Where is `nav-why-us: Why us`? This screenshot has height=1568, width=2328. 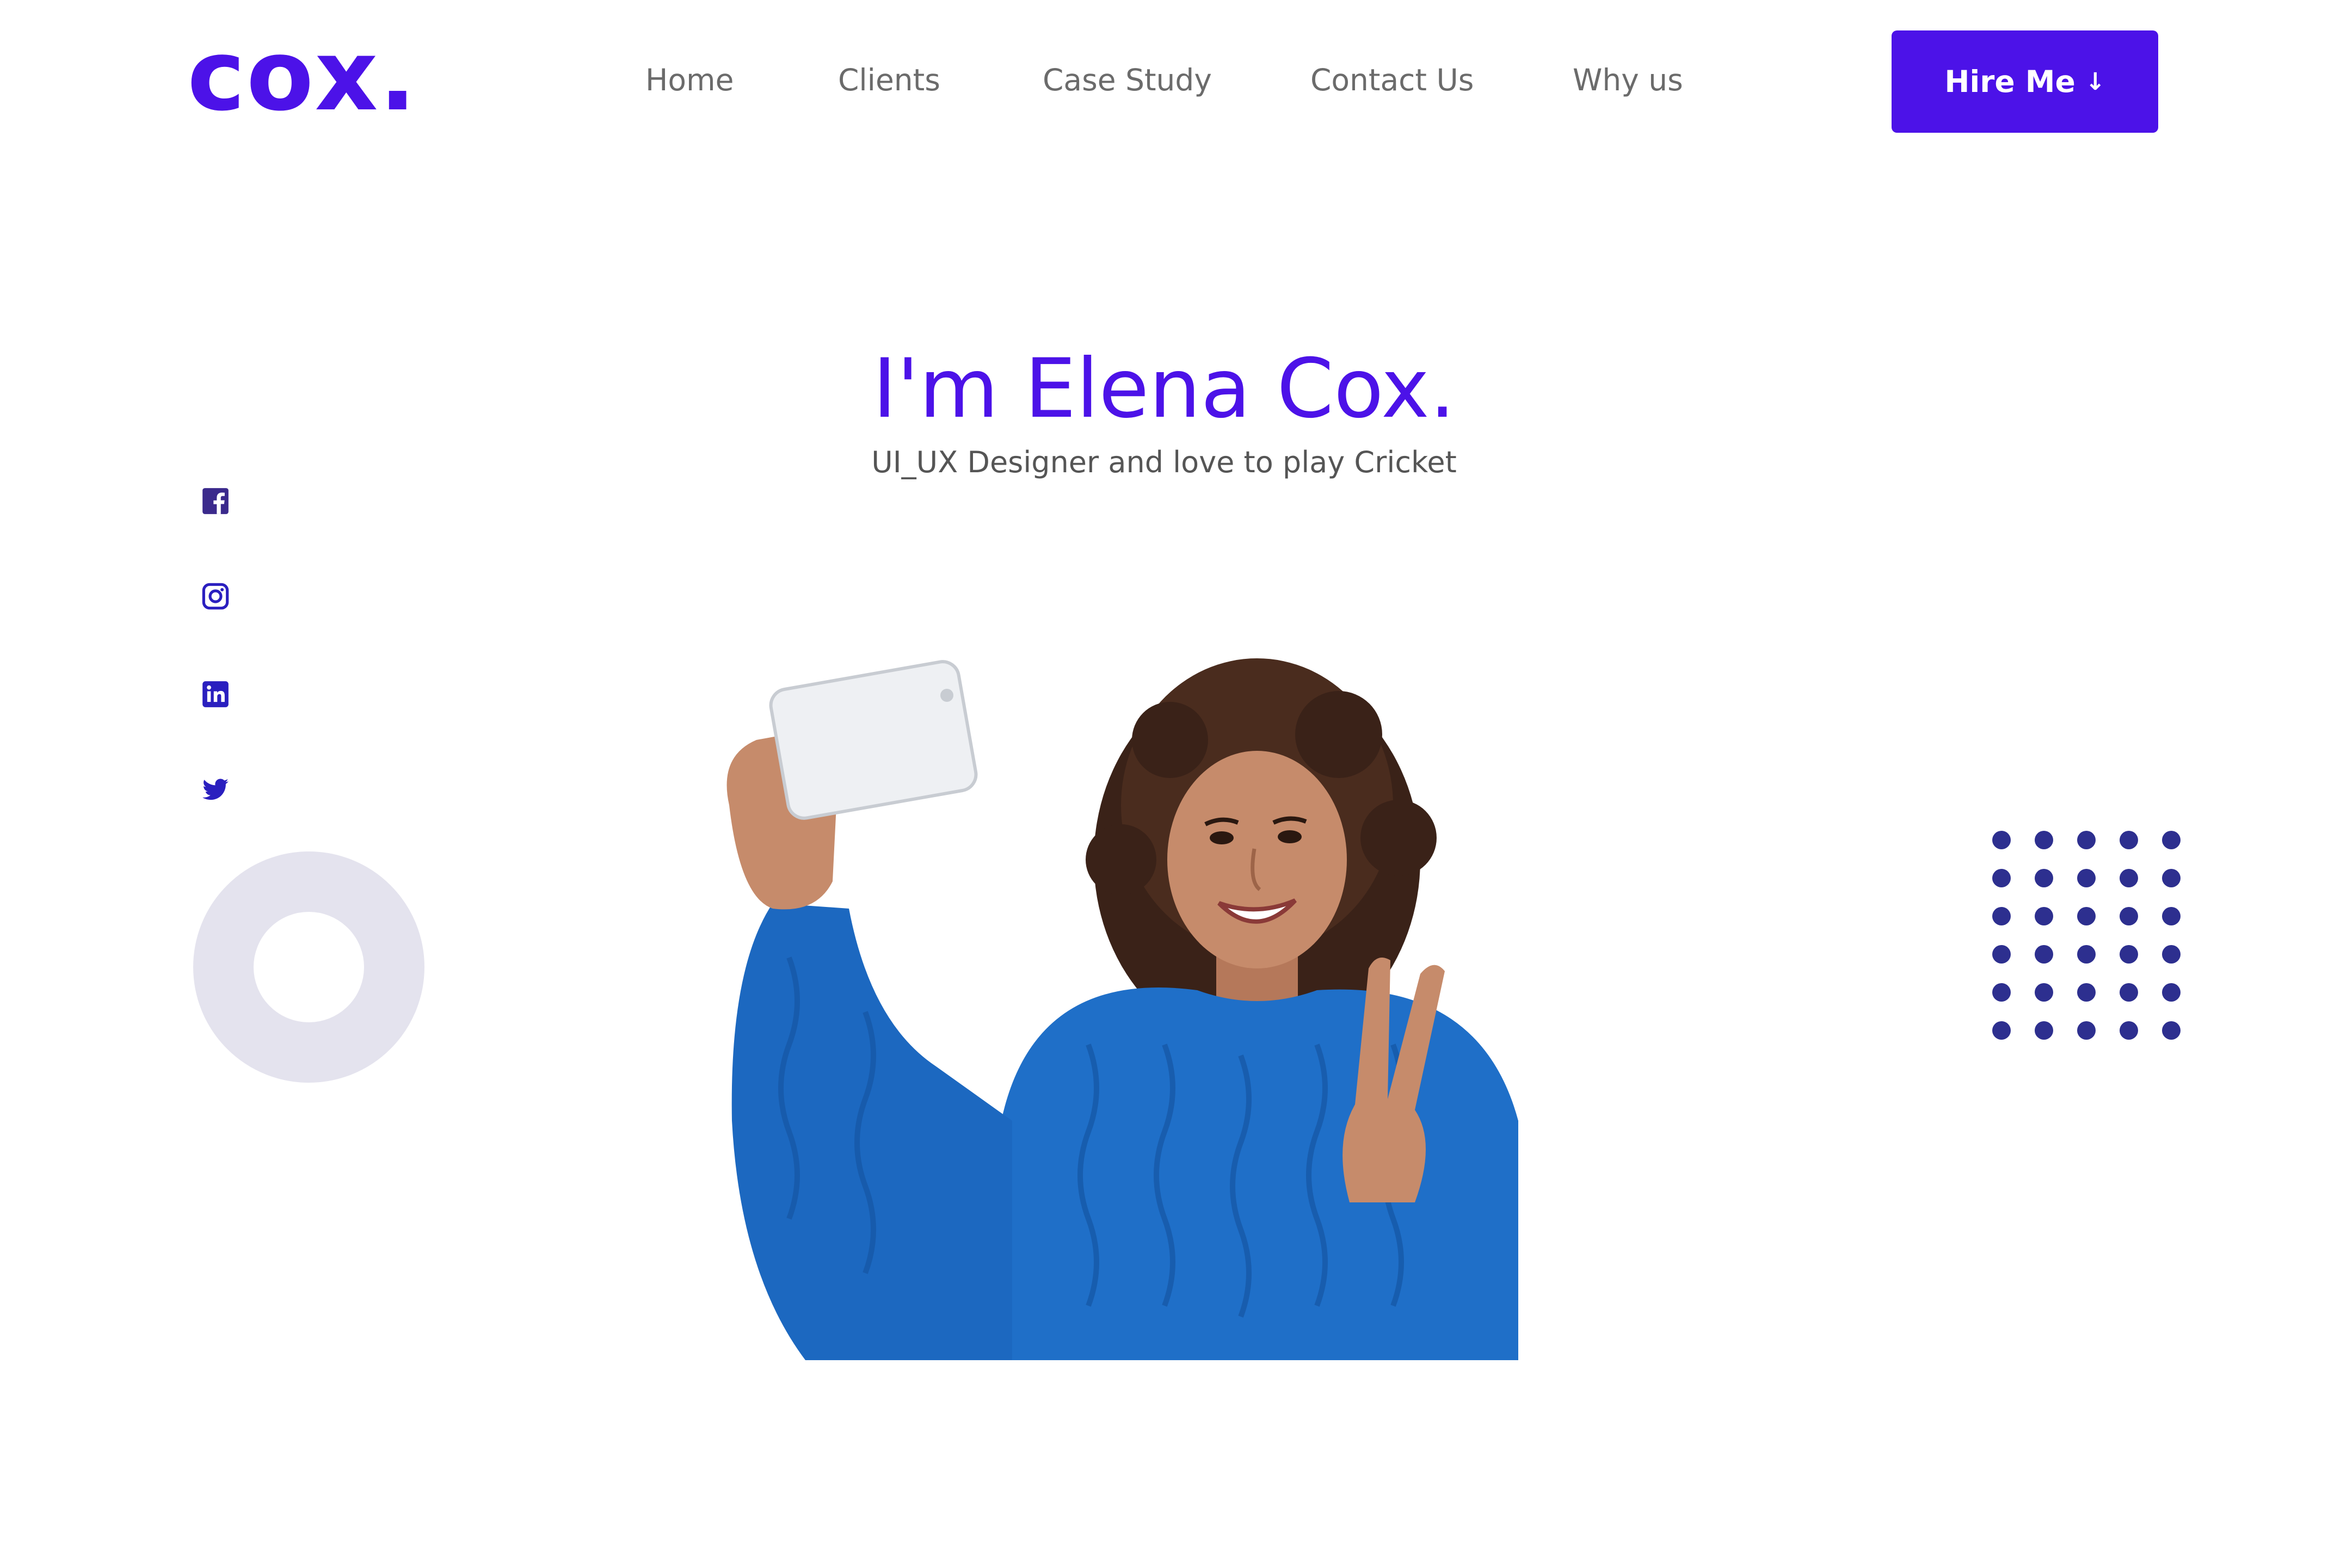
nav-why-us: Why us is located at coordinates (1628, 80).